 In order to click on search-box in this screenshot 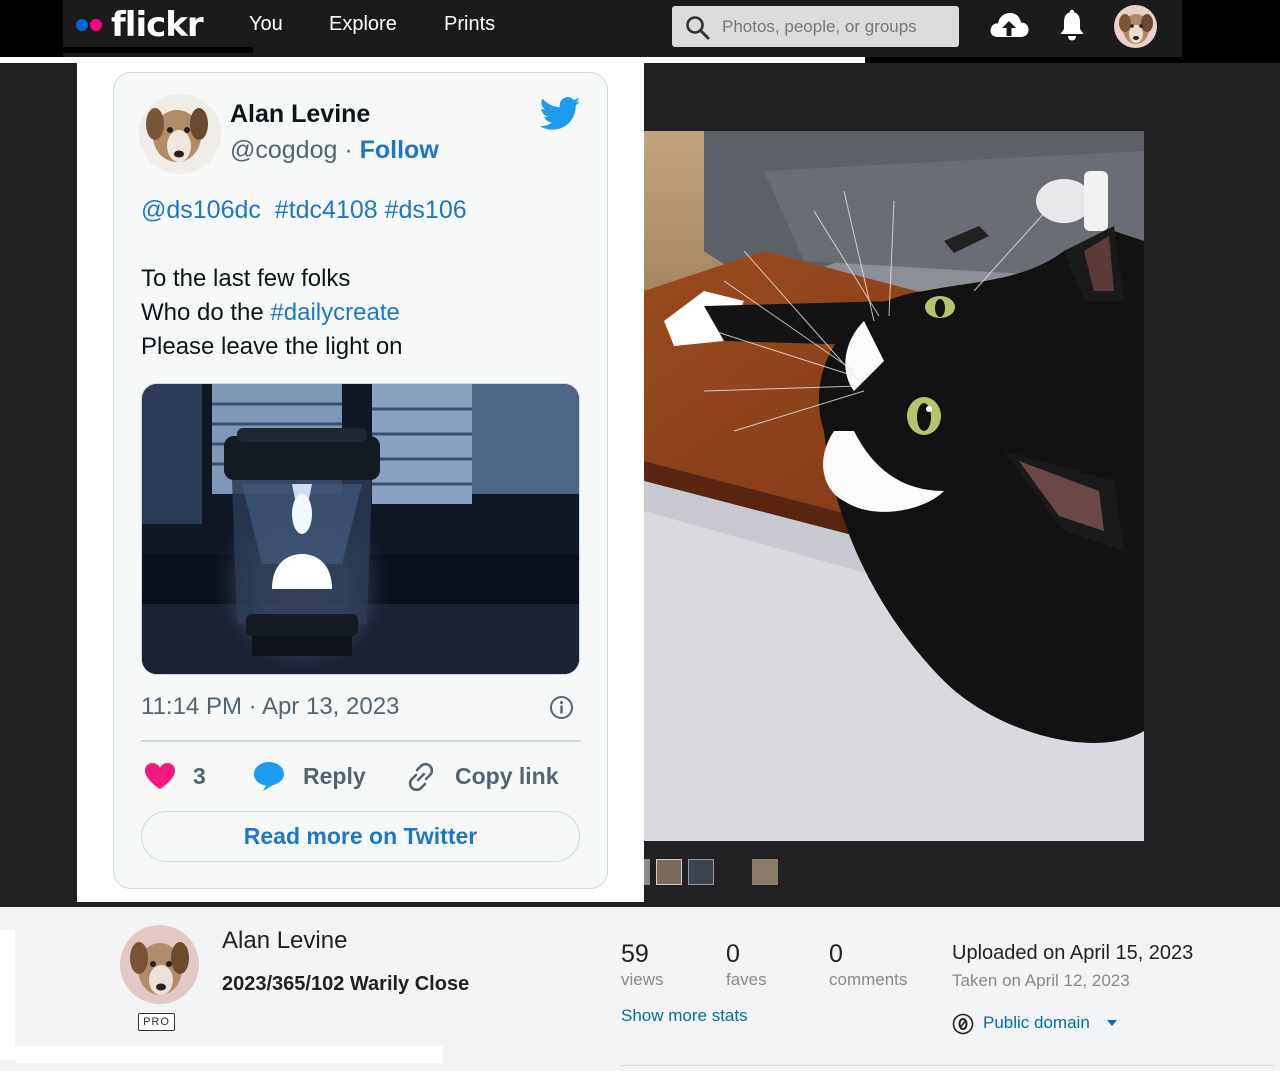, I will do `click(815, 26)`.